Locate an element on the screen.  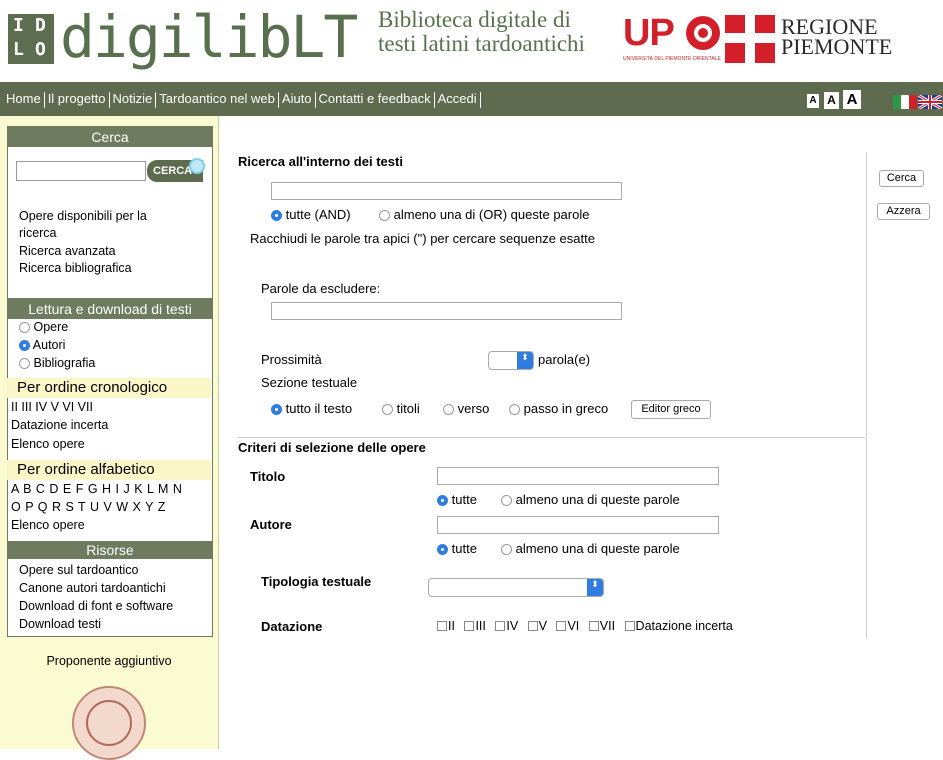
reset-button: Azzera is located at coordinates (903, 211).